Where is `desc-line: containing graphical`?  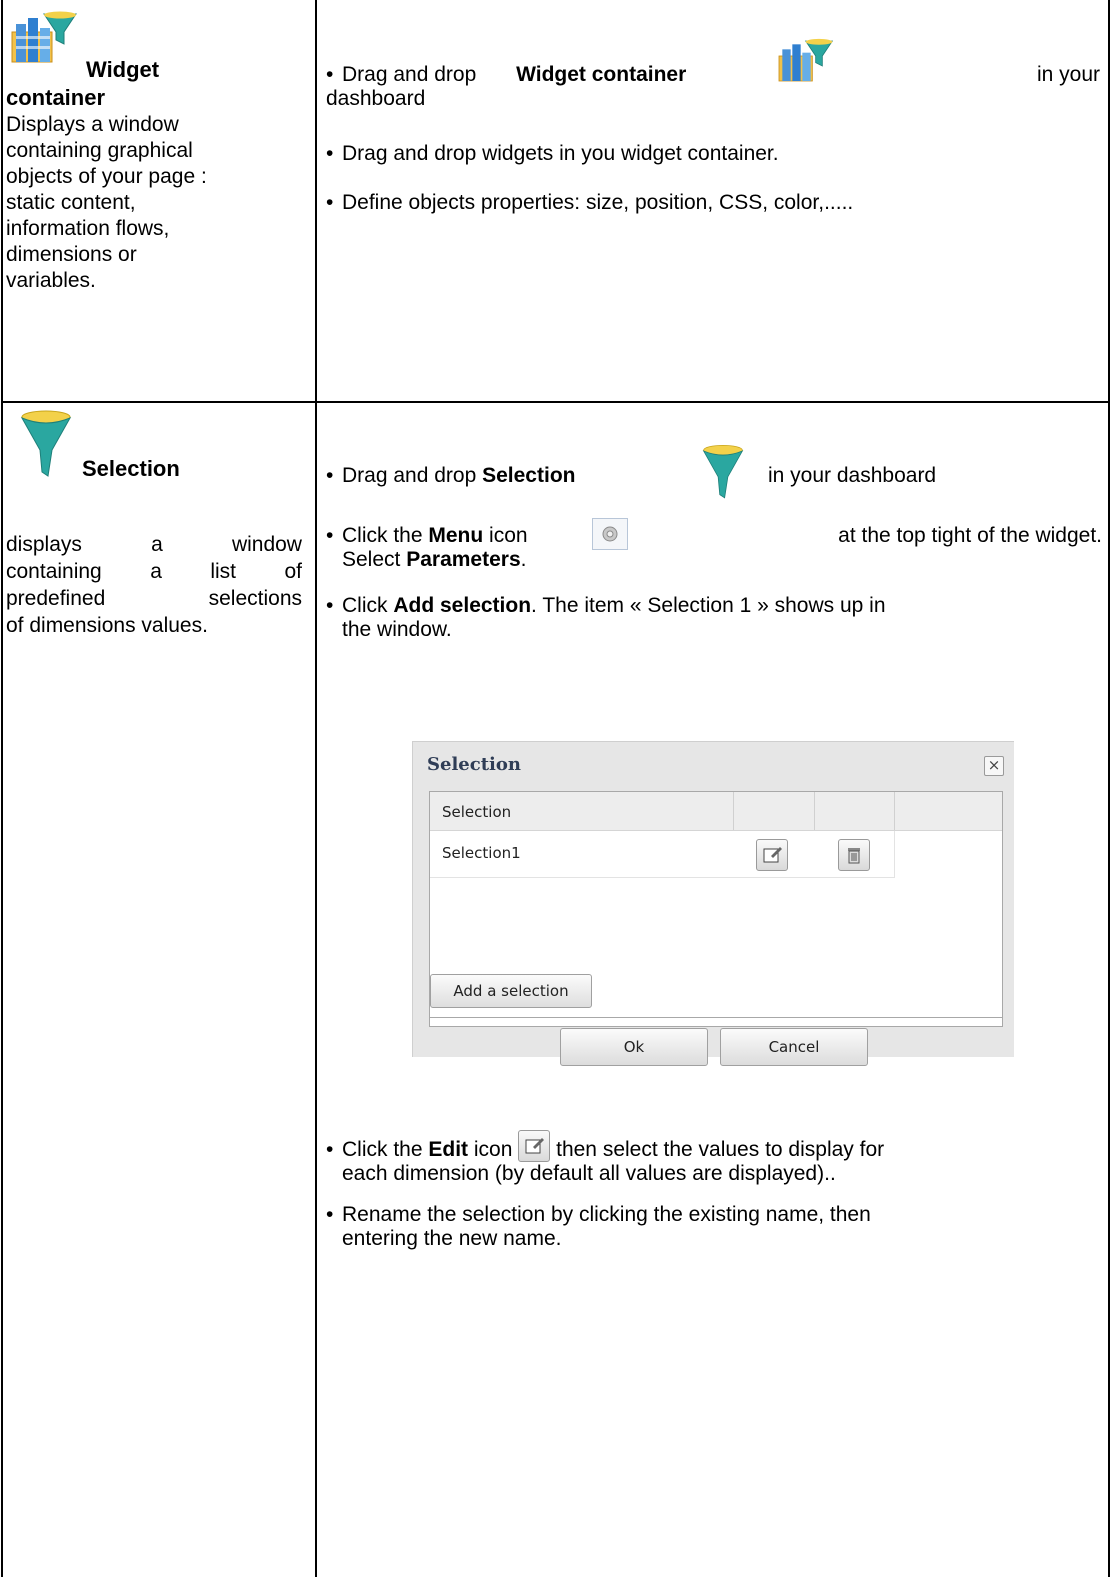
desc-line: containing graphical is located at coordinates (99, 150).